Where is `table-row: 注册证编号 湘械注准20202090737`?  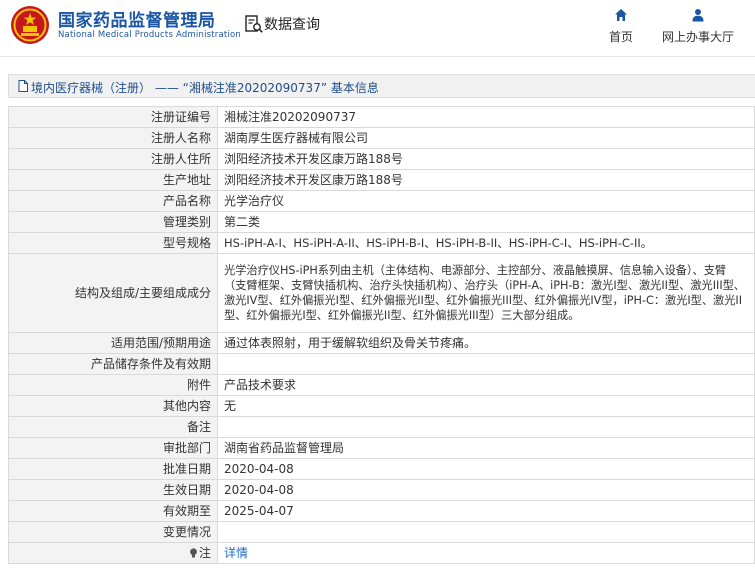
table-row: 注册证编号 湘械注准20202090737 is located at coordinates (381, 117).